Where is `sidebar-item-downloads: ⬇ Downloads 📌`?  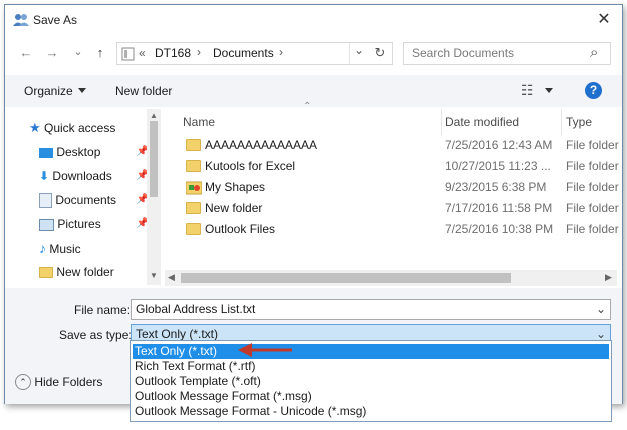
sidebar-item-downloads: ⬇ Downloads 📌 is located at coordinates (94, 176).